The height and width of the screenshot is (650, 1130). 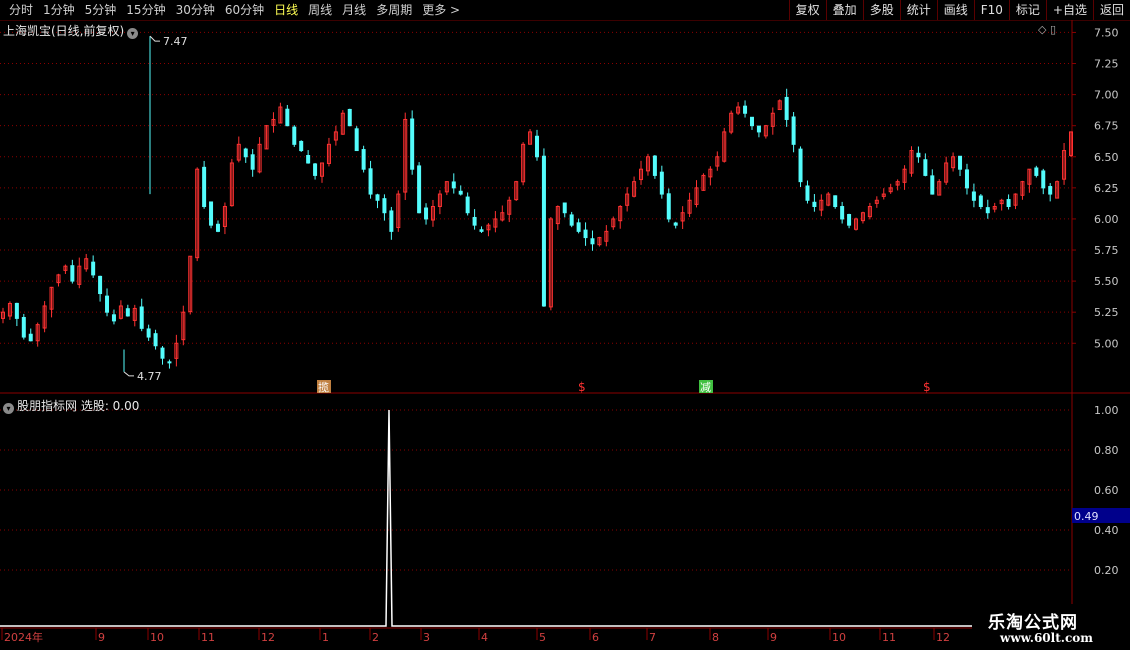 I want to click on current-value-label: 0.49, so click(x=1086, y=516).